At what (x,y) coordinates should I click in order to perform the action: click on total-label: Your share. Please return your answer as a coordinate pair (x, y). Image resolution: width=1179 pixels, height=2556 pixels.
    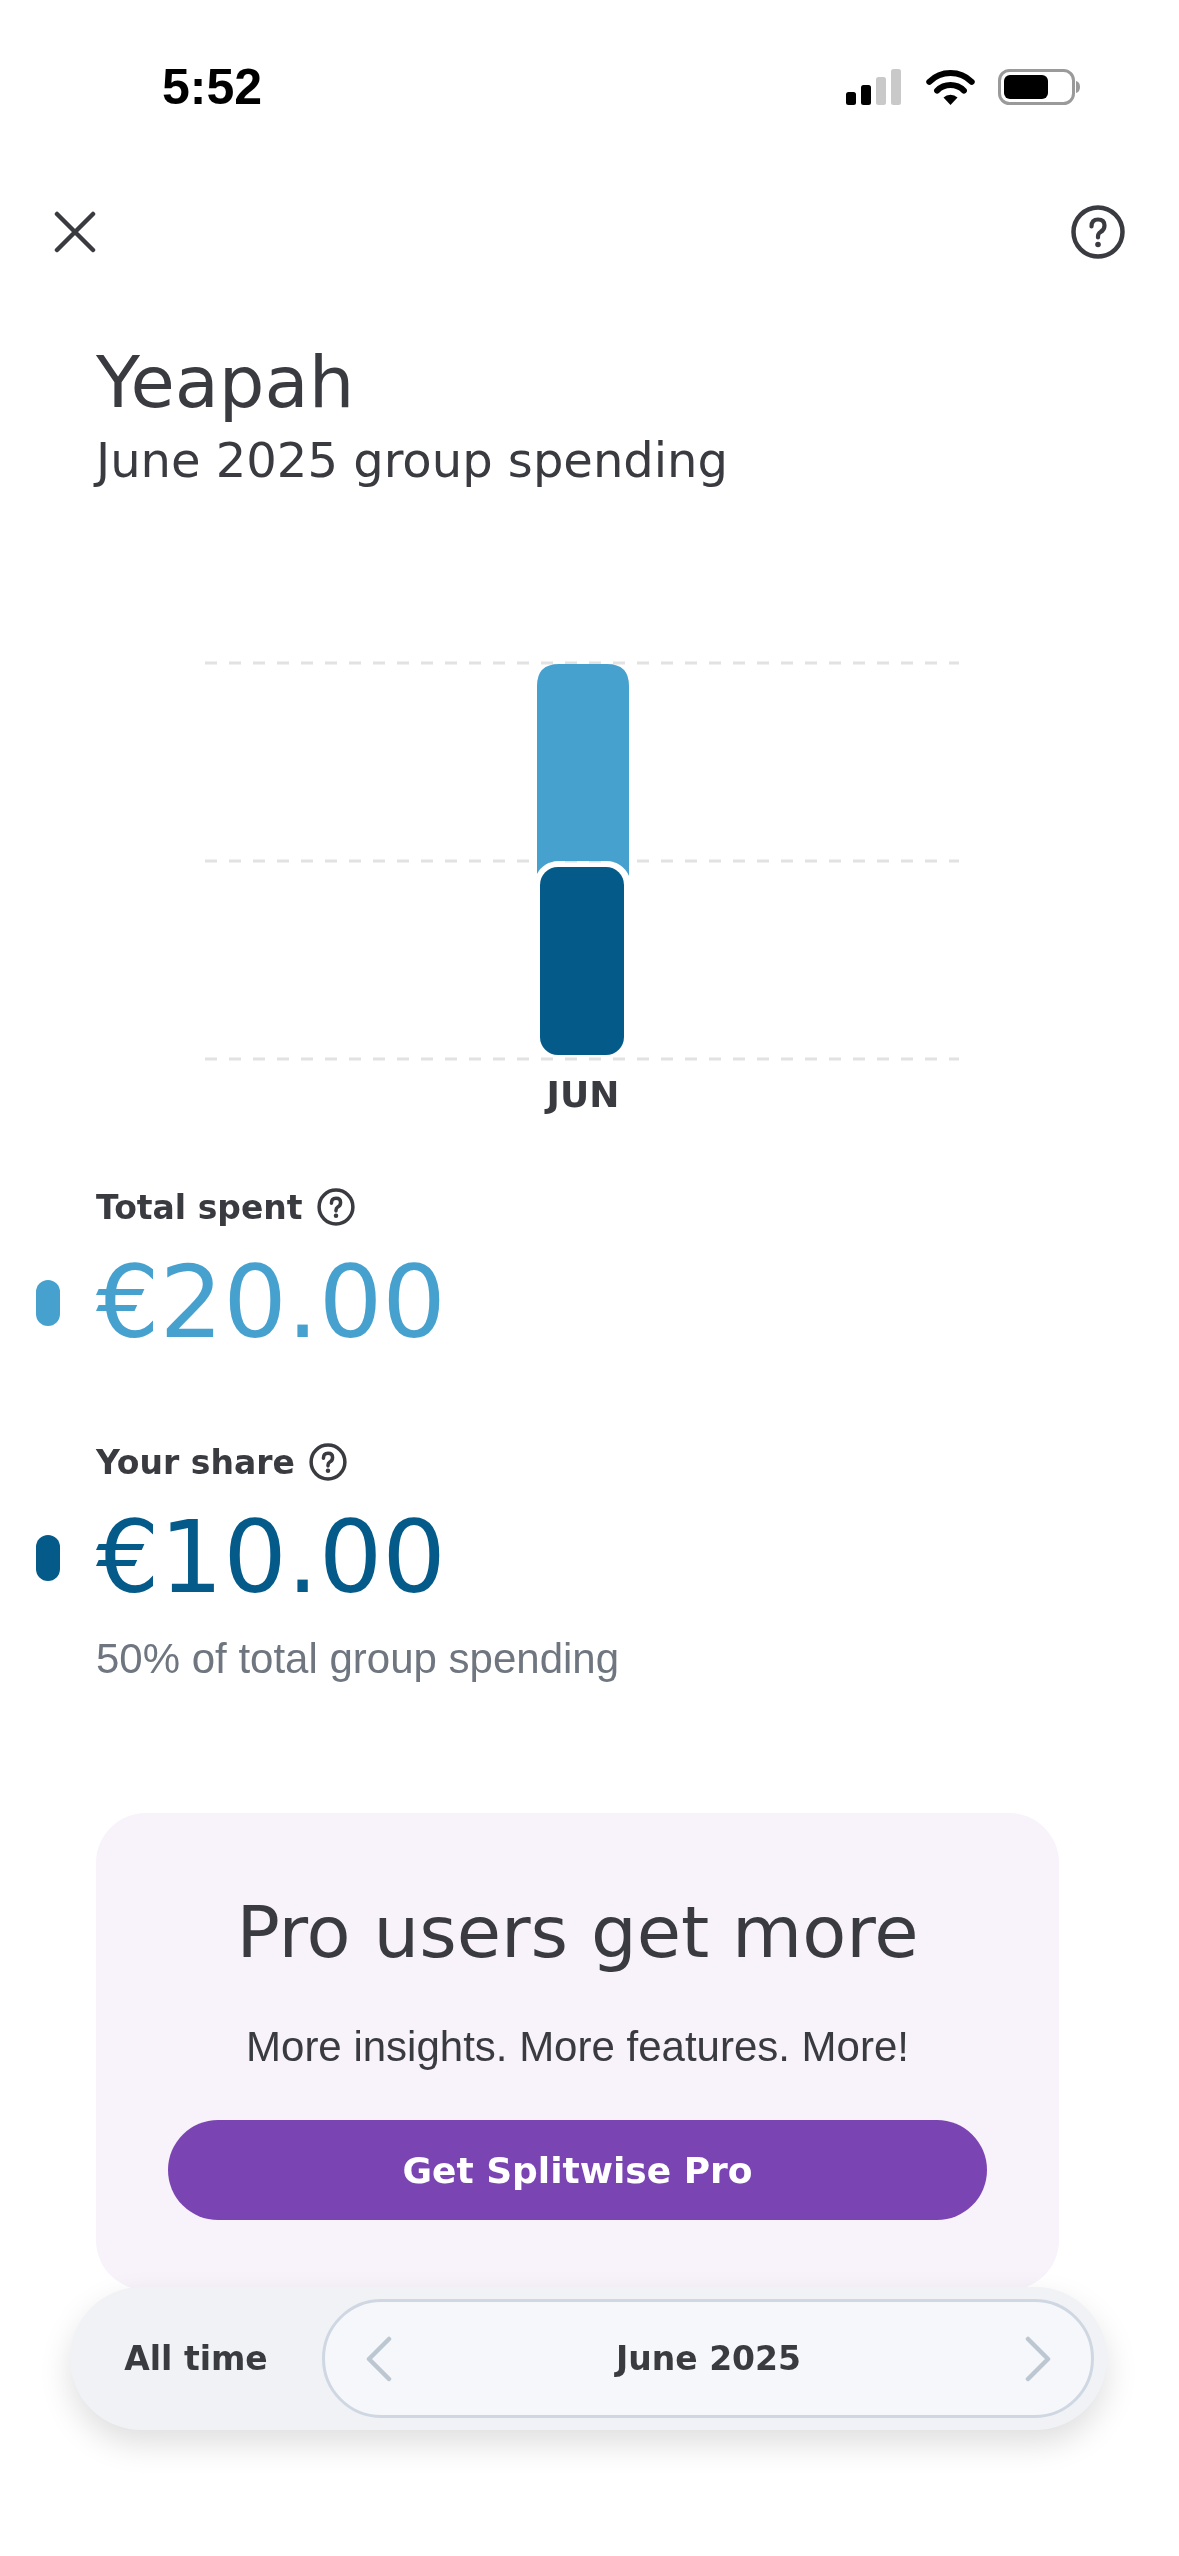
    Looking at the image, I should click on (195, 1462).